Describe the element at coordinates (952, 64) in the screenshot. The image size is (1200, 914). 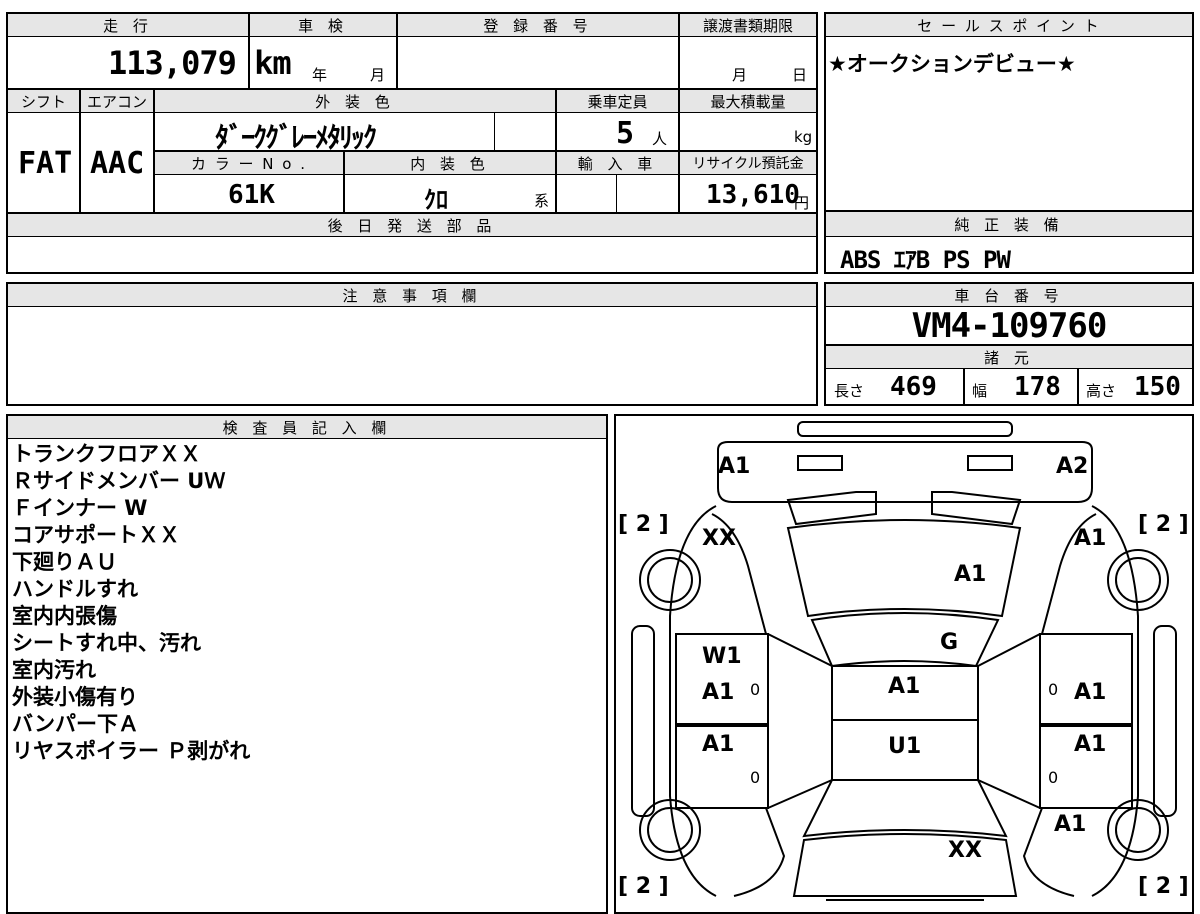
I see `sales-point-text: ★オークションデビュー★` at that location.